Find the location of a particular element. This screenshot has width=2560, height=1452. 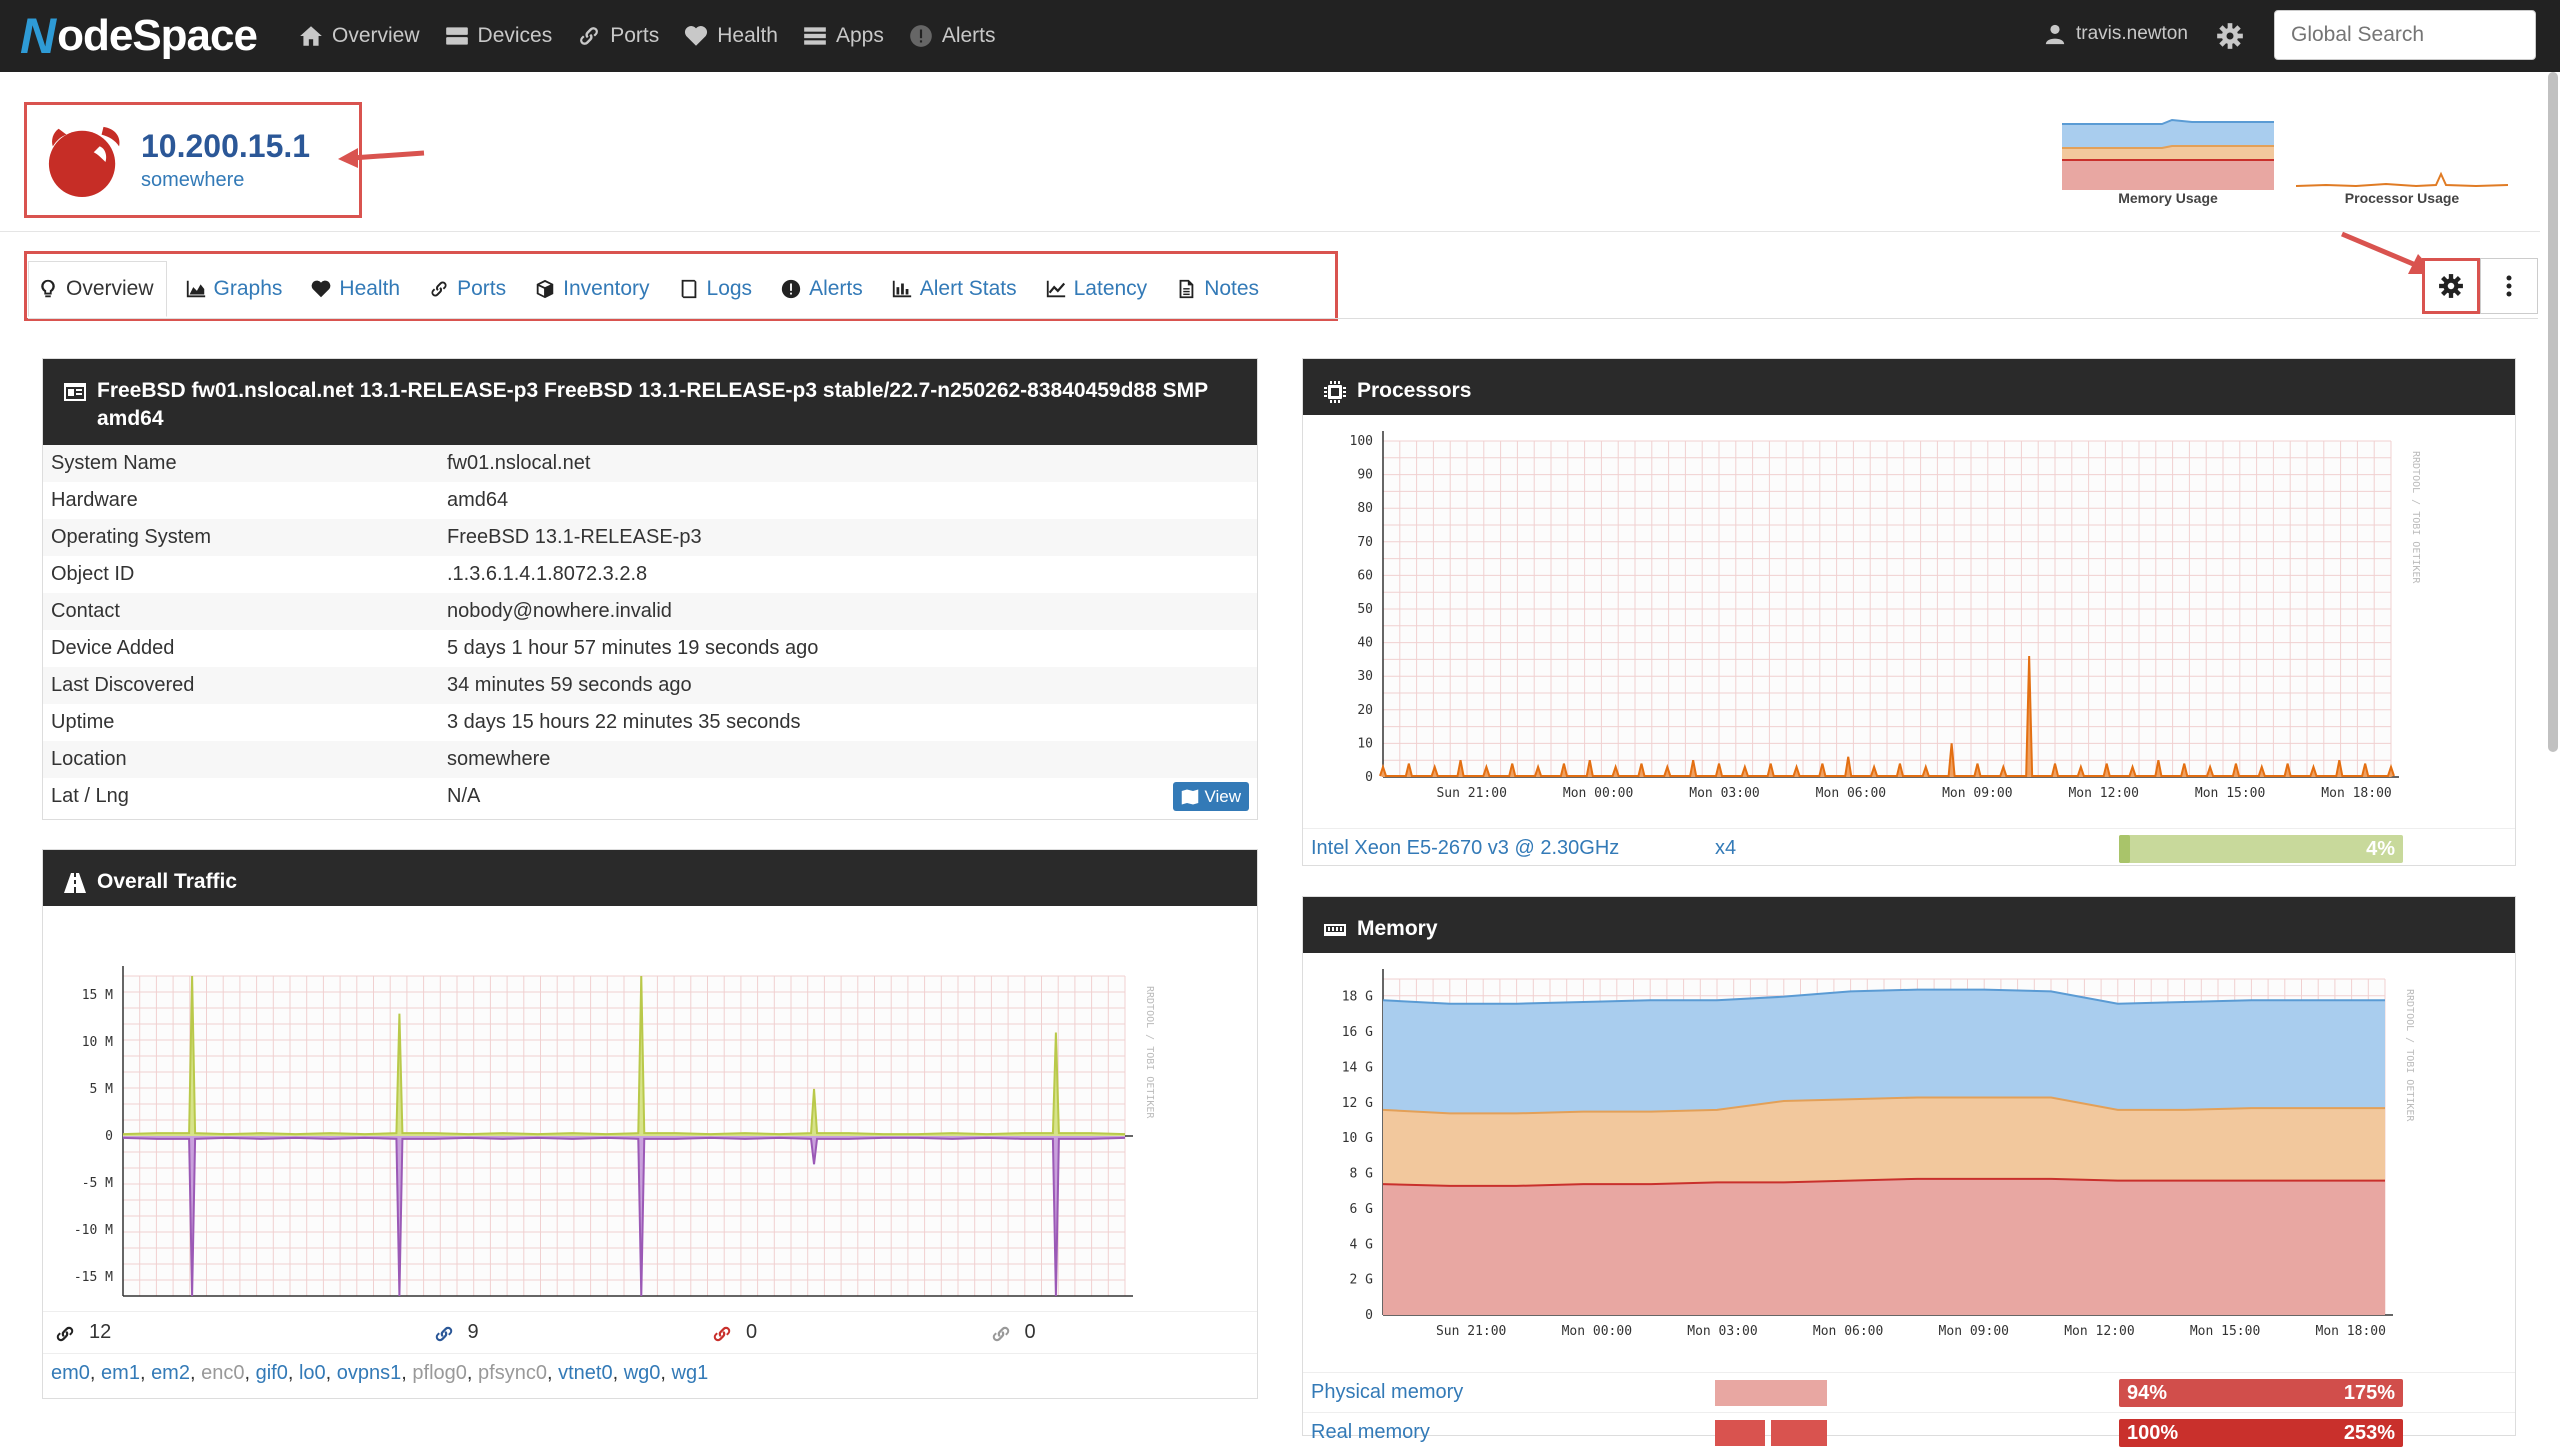

interface-link: pflog0 is located at coordinates (439, 1373).